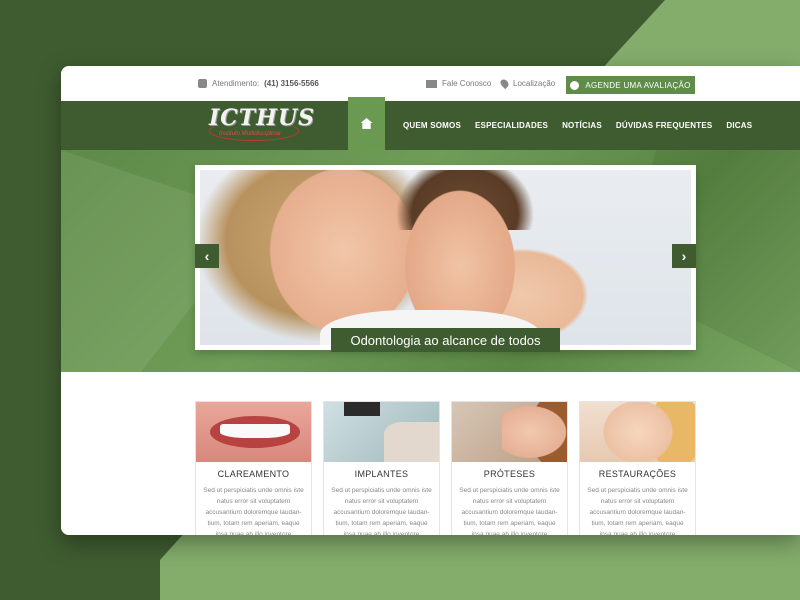 The height and width of the screenshot is (600, 800). What do you see at coordinates (291, 83) in the screenshot?
I see `phone-number: (41) 3156-5566` at bounding box center [291, 83].